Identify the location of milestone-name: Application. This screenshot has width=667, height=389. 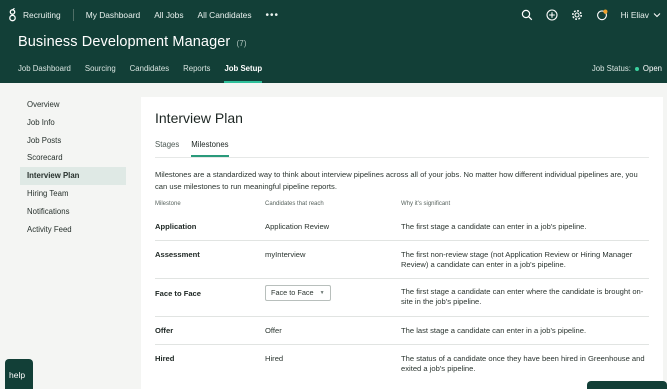
(176, 226).